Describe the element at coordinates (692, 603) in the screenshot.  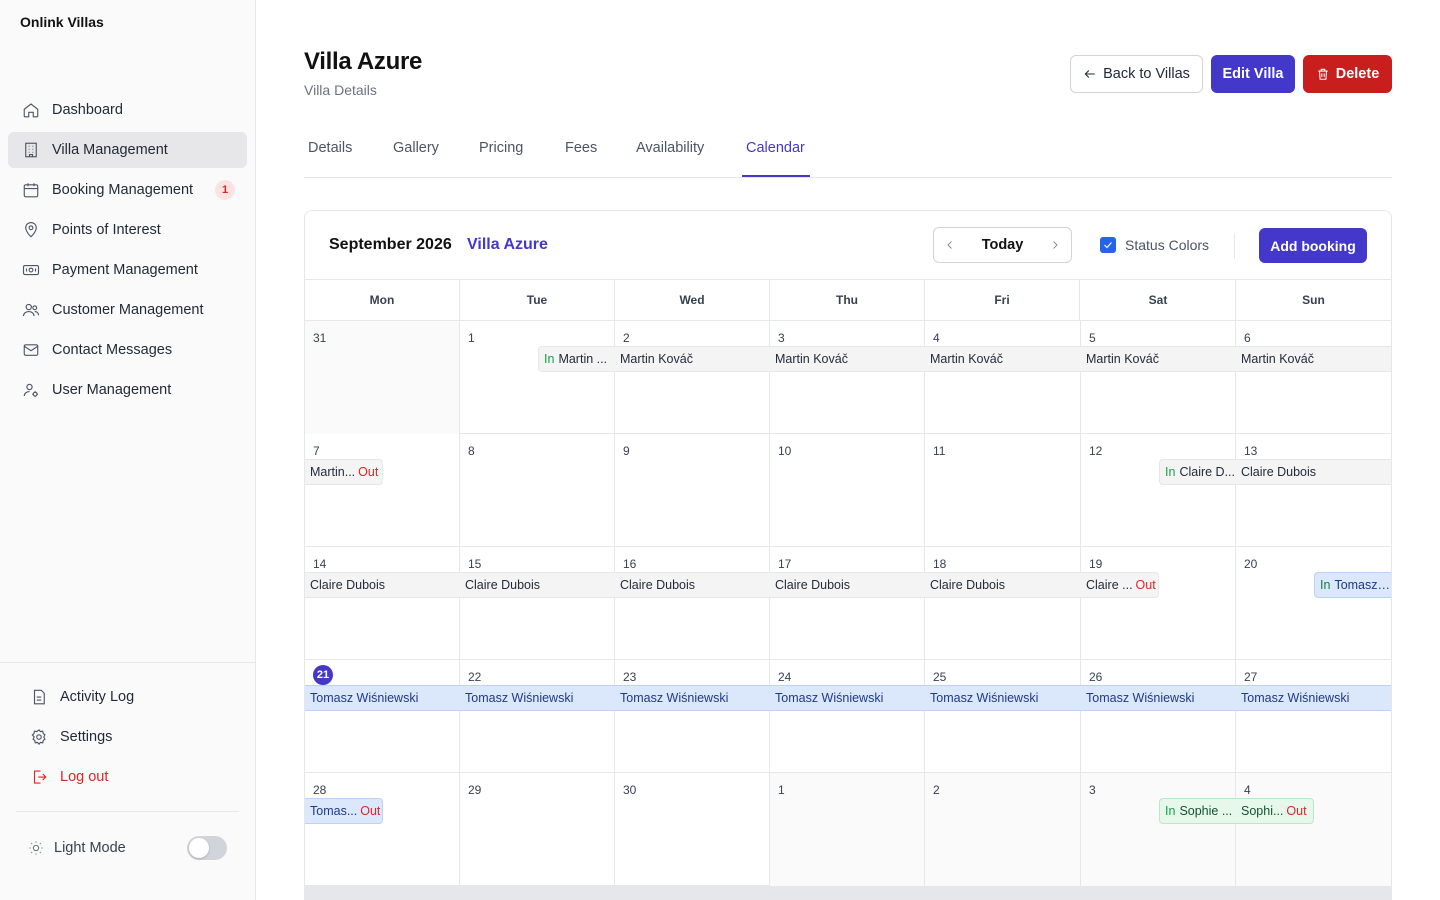
I see `day-cell: 16` at that location.